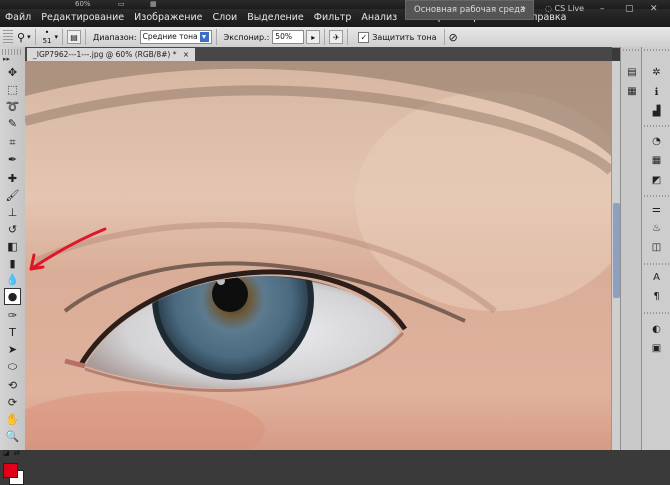 This screenshot has height=485, width=670. What do you see at coordinates (12, 332) in the screenshot?
I see `type-tool-icon: T` at bounding box center [12, 332].